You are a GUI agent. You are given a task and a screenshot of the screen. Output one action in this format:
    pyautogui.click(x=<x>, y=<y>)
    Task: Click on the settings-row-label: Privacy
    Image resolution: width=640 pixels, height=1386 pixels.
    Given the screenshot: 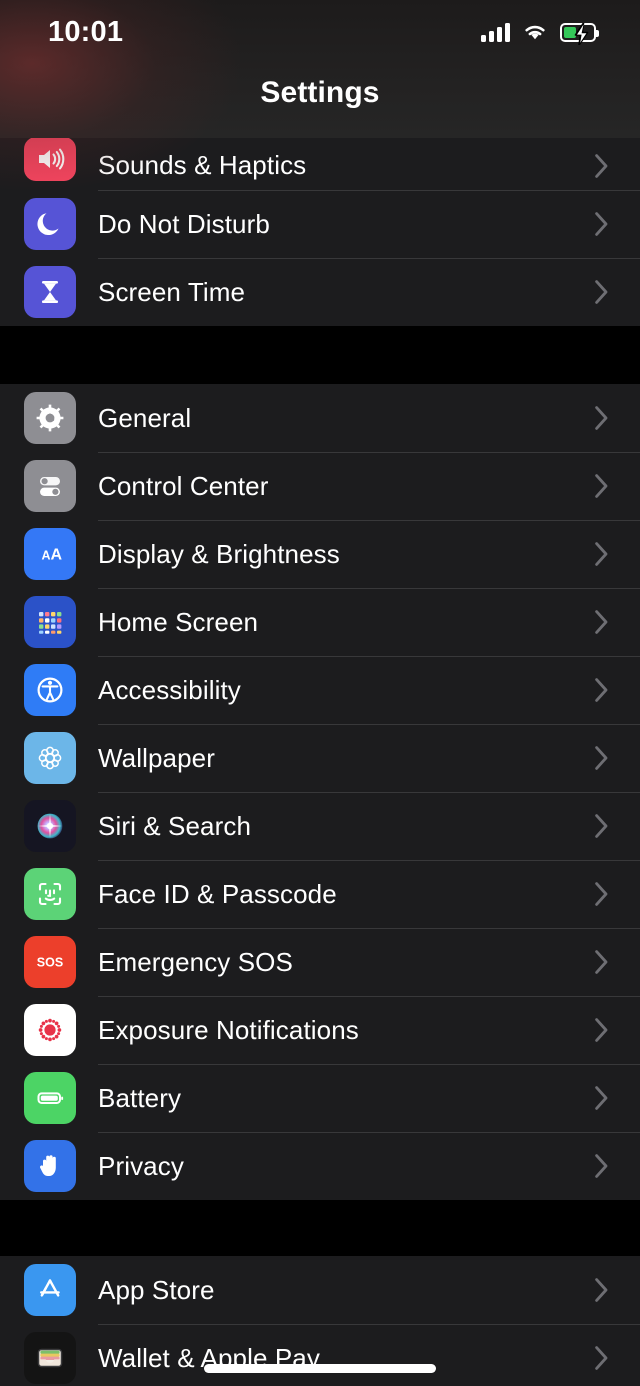 What is the action you would take?
    pyautogui.click(x=141, y=1165)
    